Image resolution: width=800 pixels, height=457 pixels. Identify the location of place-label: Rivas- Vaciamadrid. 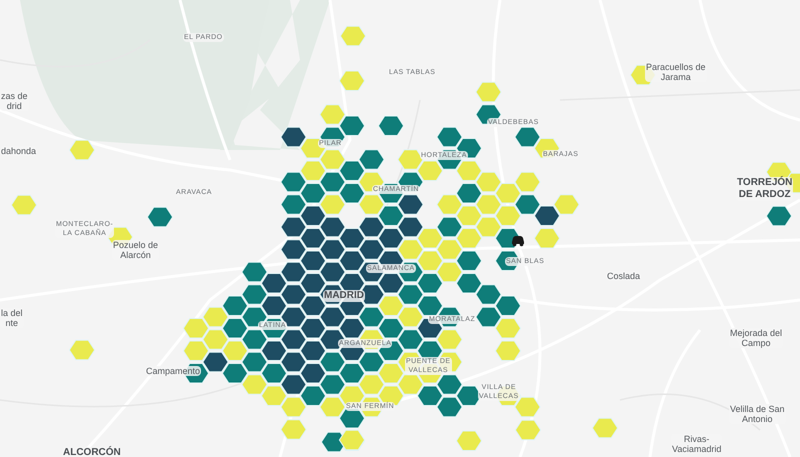
(696, 444).